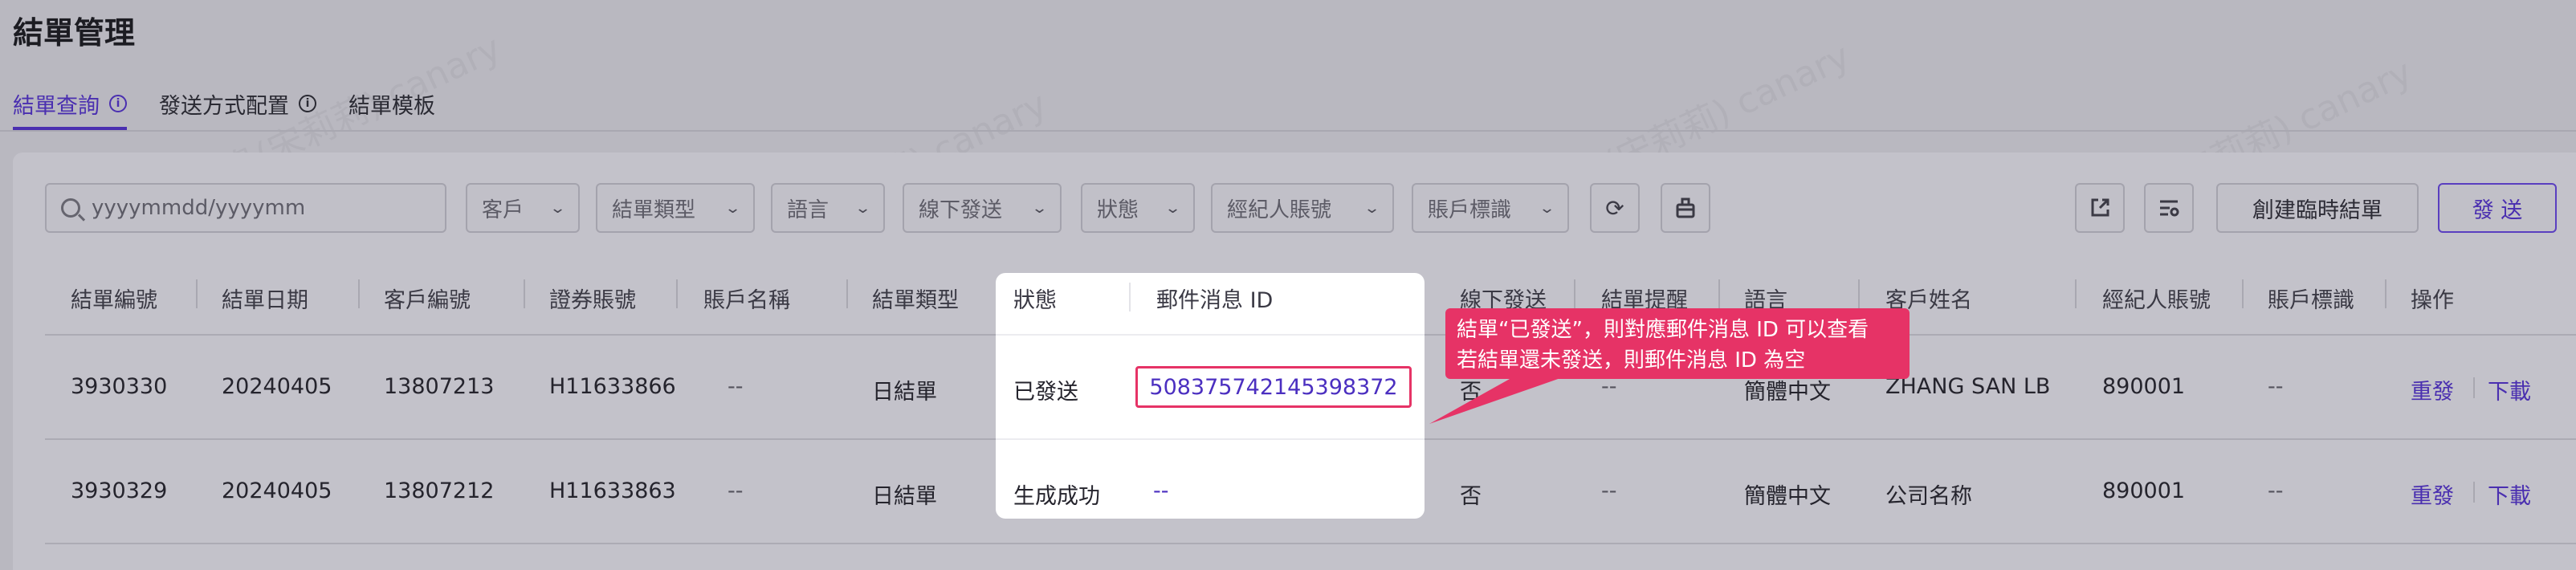  I want to click on filter-broker: 經紀人賬號 ⌄, so click(1302, 208).